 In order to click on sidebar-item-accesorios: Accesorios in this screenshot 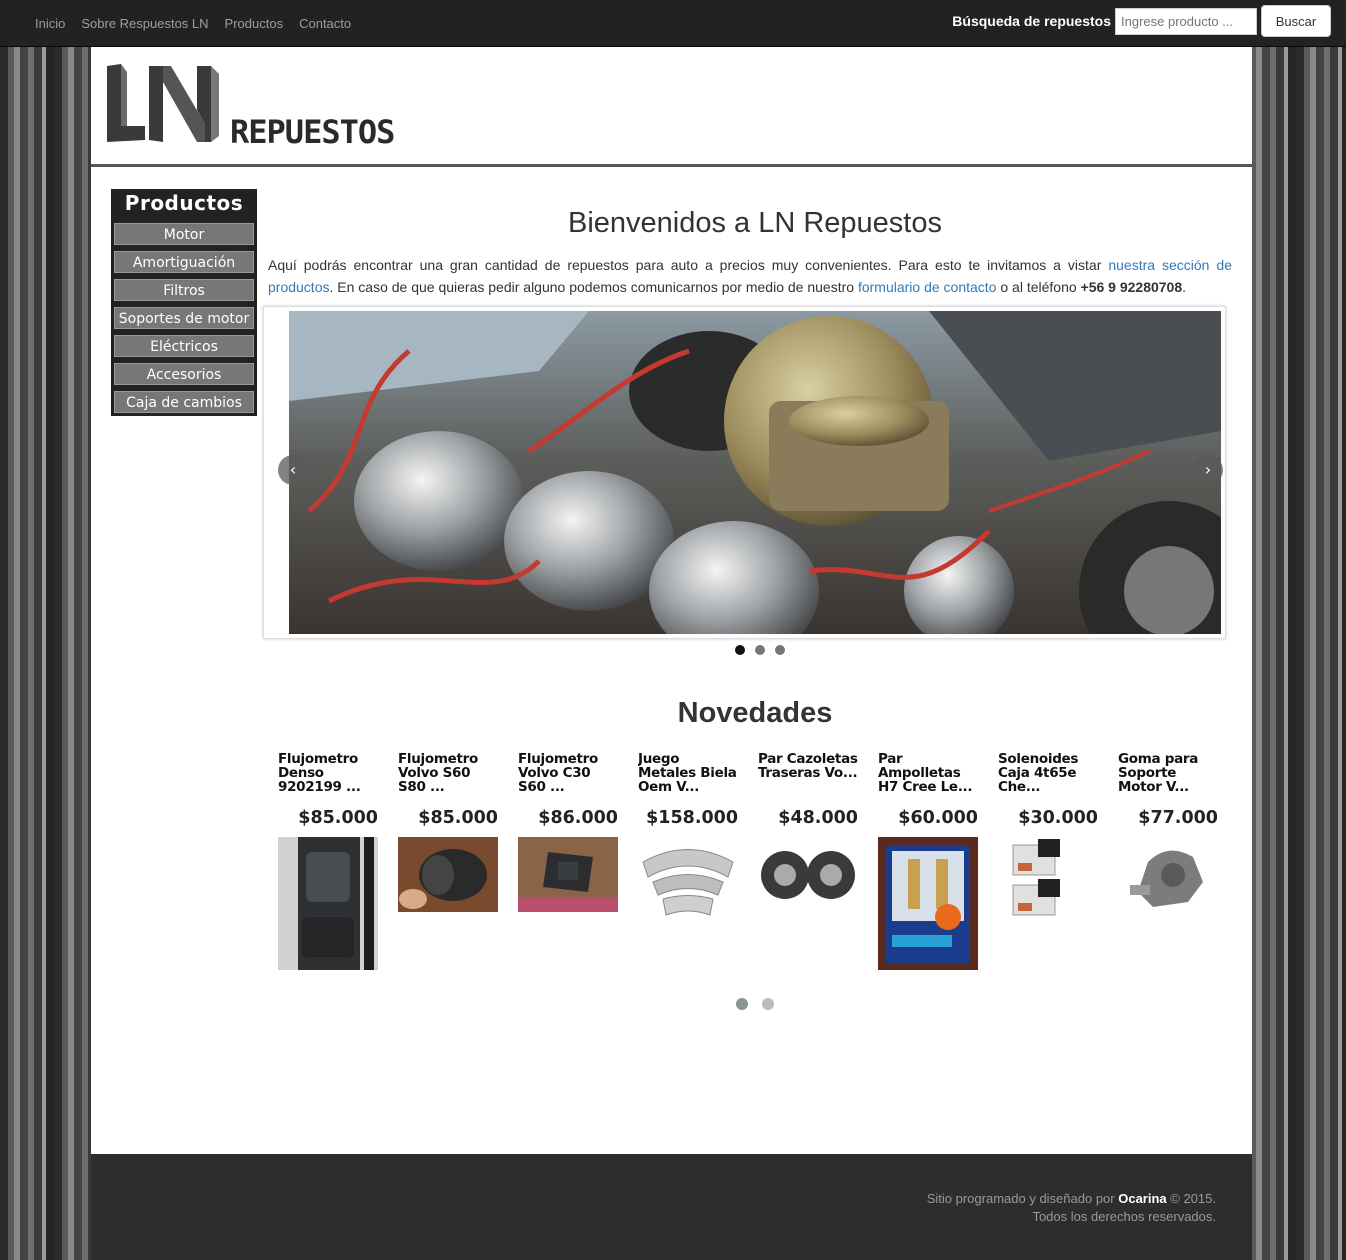, I will do `click(184, 374)`.